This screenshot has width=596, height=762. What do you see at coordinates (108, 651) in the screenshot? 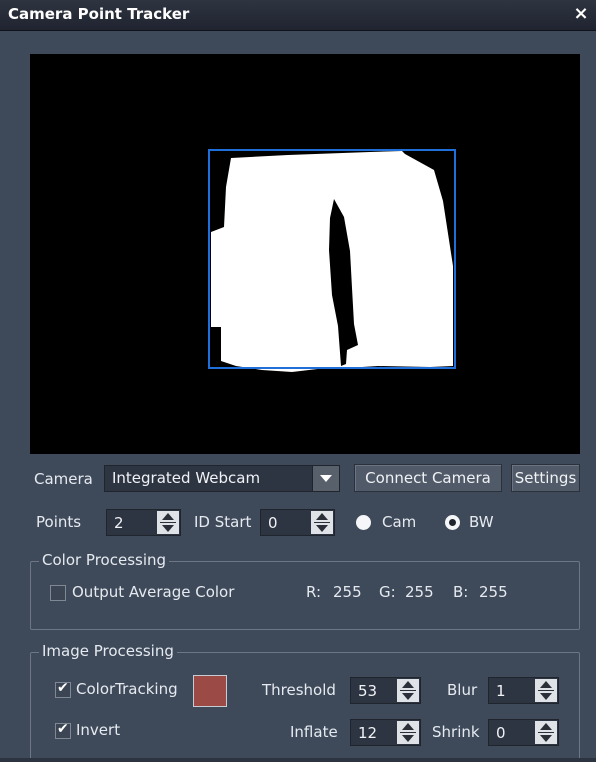
I see `image-processing-legend: Image Processing` at bounding box center [108, 651].